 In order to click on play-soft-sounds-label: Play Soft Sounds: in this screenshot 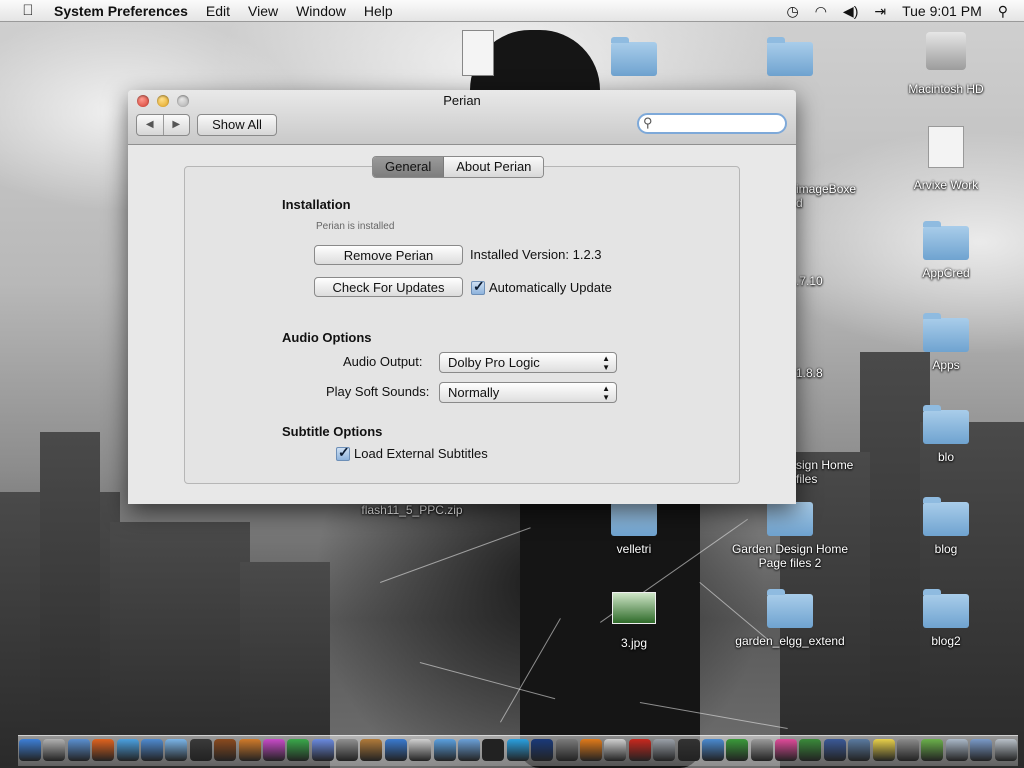, I will do `click(378, 391)`.